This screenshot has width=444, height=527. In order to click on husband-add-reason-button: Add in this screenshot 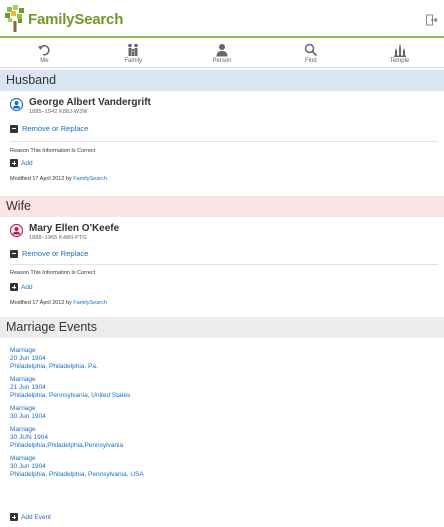, I will do `click(21, 163)`.